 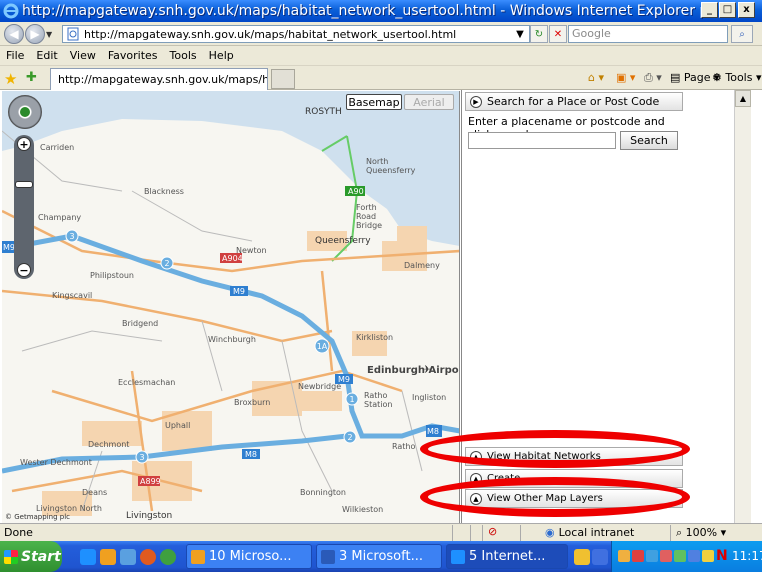 I want to click on stop-icon: ✕, so click(x=558, y=34).